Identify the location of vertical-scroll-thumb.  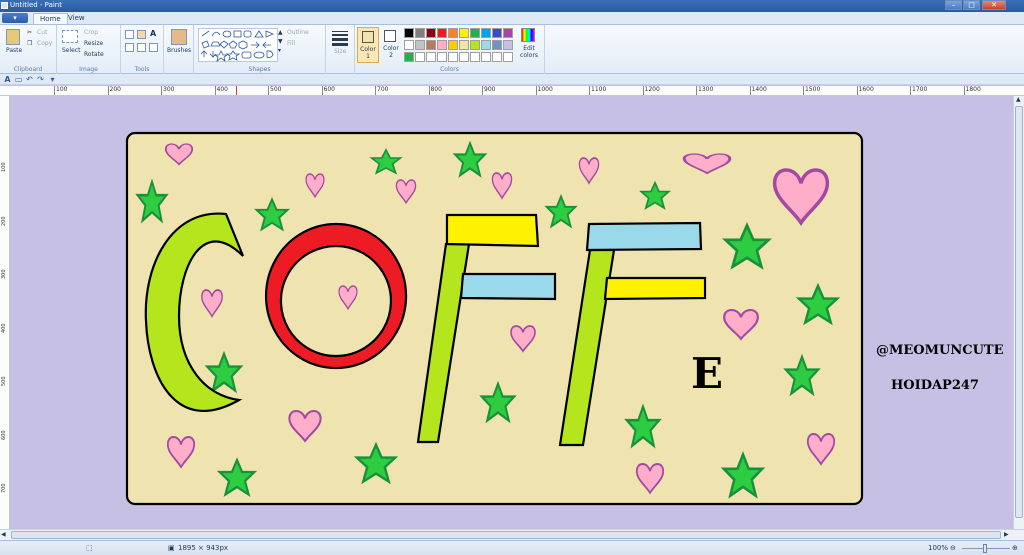
(1019, 312).